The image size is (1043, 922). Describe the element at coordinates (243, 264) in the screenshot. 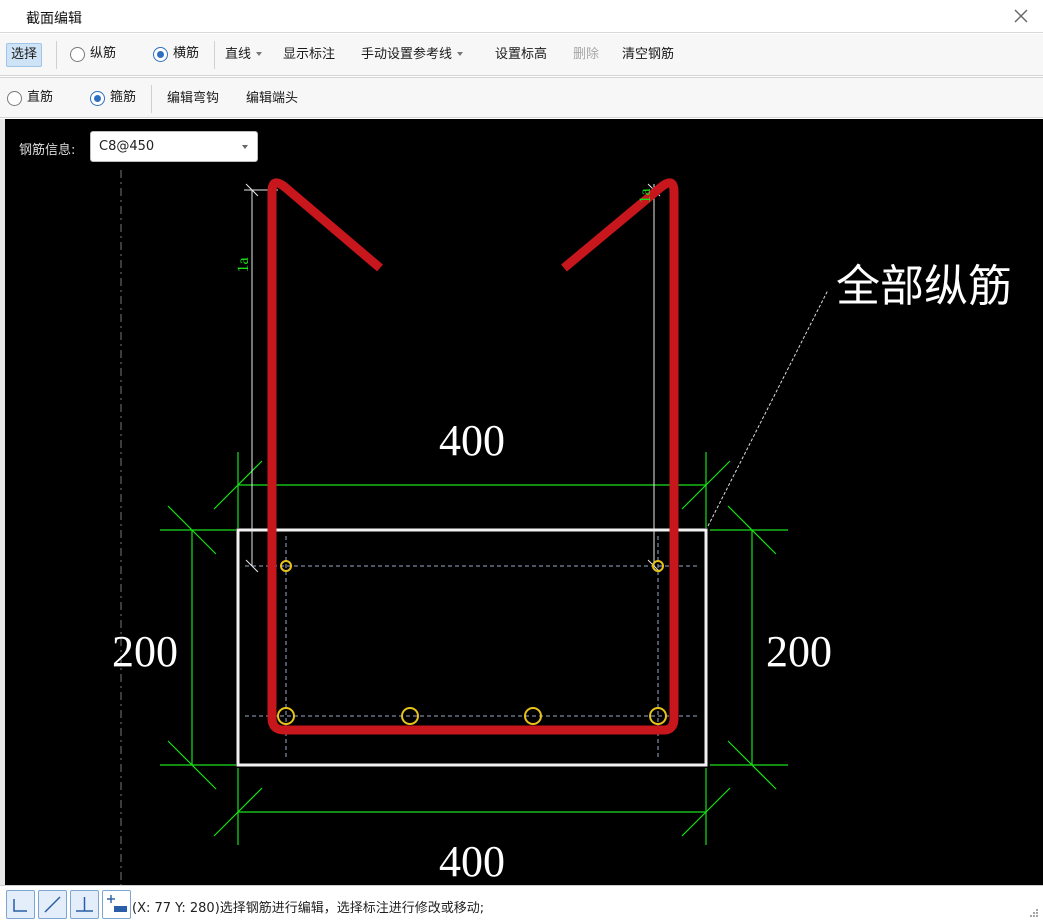

I see `anchor-left-label: 1a` at that location.